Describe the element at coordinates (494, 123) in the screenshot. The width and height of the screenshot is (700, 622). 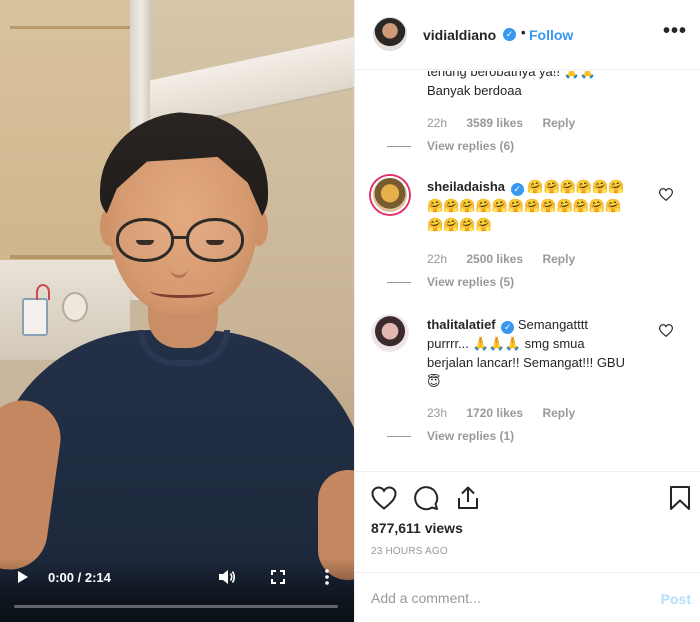
I see `comment-likes: 3589 likes` at that location.